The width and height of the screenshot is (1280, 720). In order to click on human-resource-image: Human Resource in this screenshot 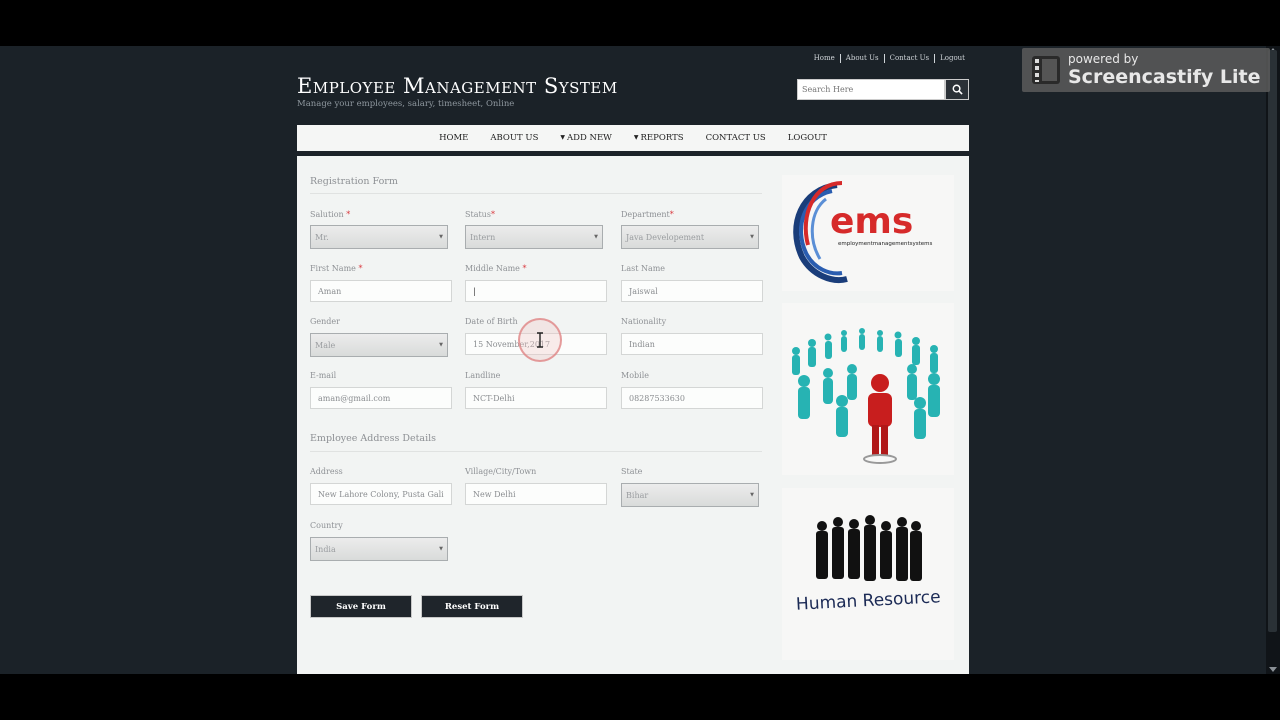, I will do `click(868, 574)`.